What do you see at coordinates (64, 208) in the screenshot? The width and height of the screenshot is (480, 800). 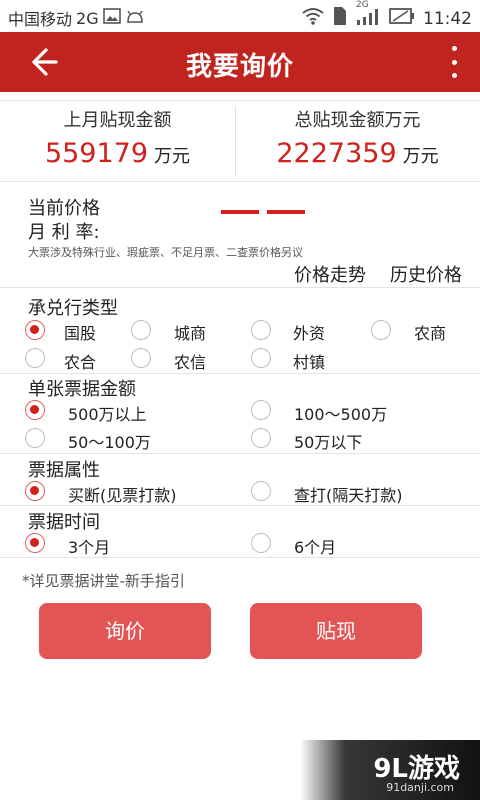 I see `current-price-label: 当前价格` at bounding box center [64, 208].